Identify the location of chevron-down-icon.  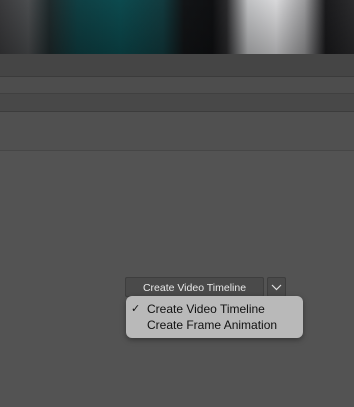
(276, 287).